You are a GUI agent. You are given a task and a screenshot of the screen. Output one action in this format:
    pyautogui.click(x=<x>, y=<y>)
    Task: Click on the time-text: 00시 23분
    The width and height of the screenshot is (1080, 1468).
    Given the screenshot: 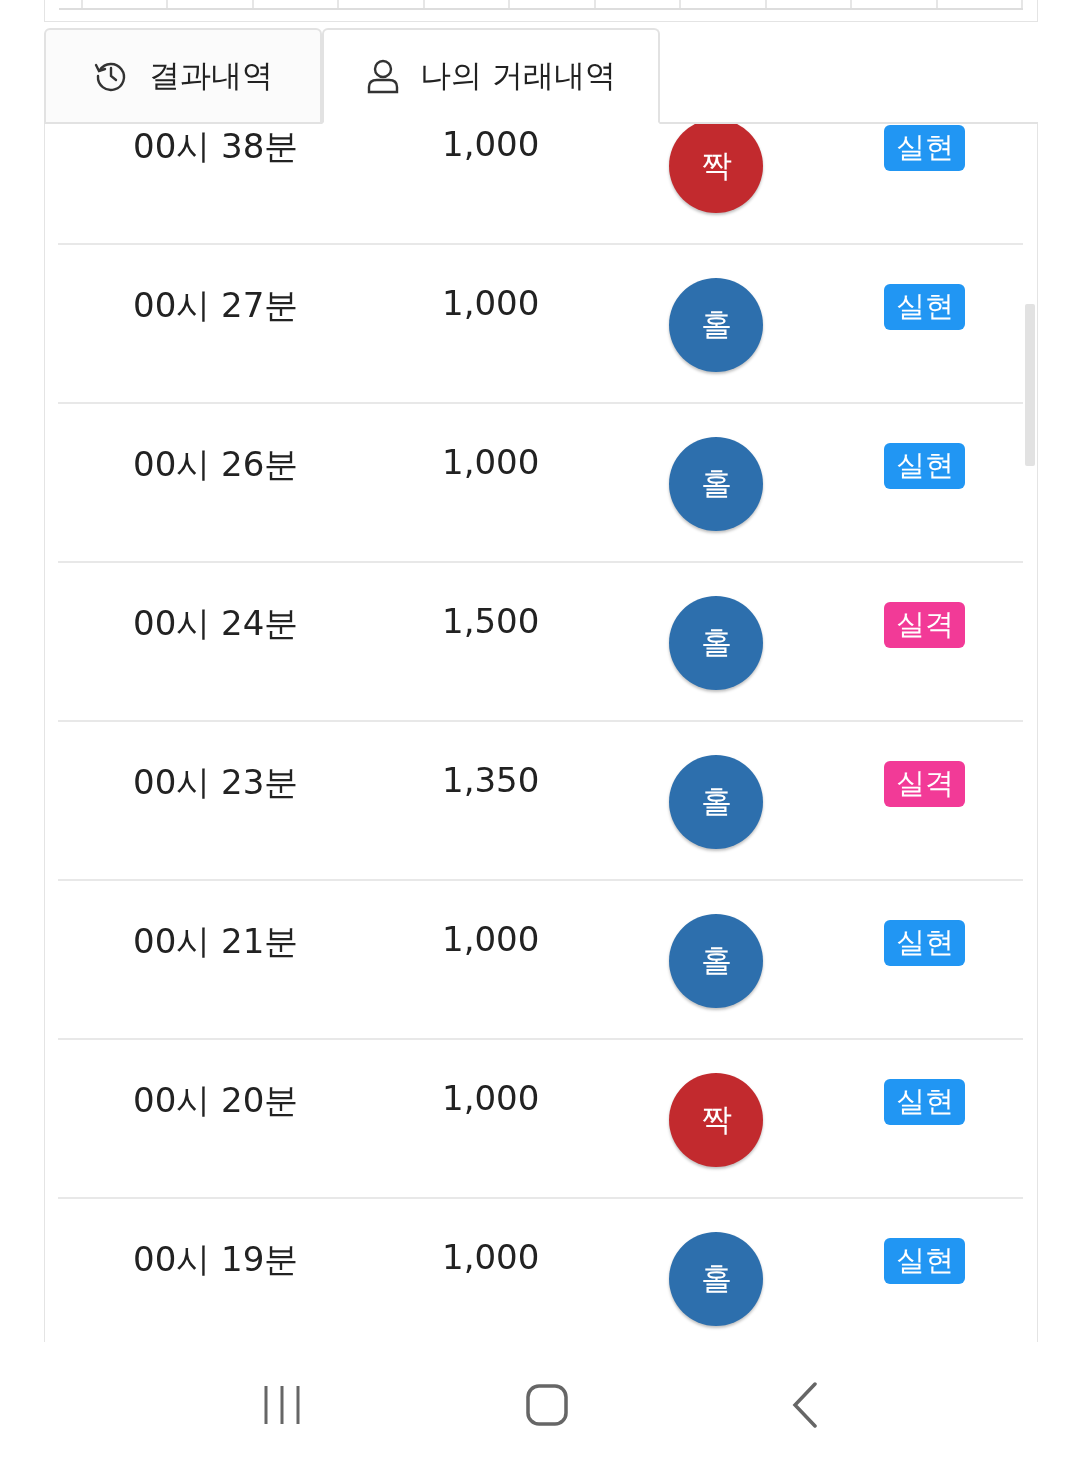 What is the action you would take?
    pyautogui.click(x=216, y=782)
    